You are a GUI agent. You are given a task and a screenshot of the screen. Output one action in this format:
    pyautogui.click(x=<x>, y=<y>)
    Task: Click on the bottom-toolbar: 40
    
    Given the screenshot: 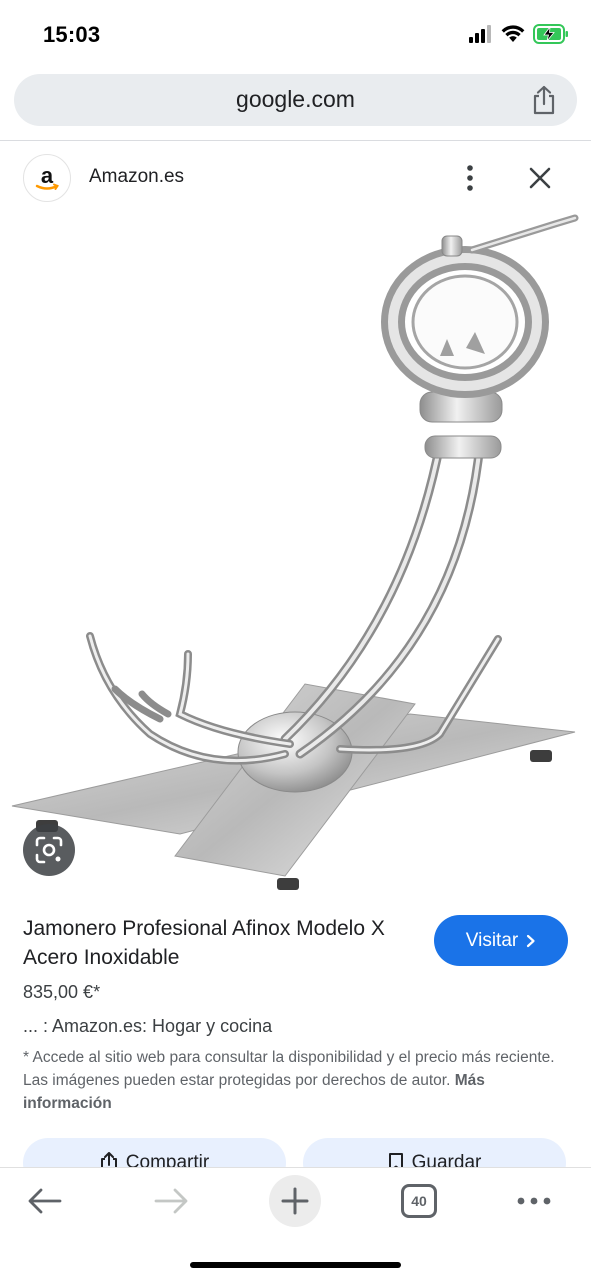 What is the action you would take?
    pyautogui.click(x=295, y=1223)
    